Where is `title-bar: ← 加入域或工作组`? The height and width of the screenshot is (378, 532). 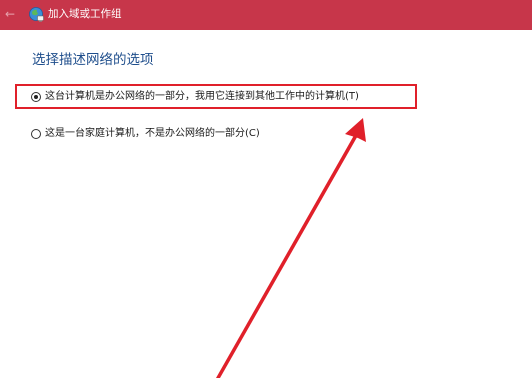
title-bar: ← 加入域或工作组 is located at coordinates (266, 15).